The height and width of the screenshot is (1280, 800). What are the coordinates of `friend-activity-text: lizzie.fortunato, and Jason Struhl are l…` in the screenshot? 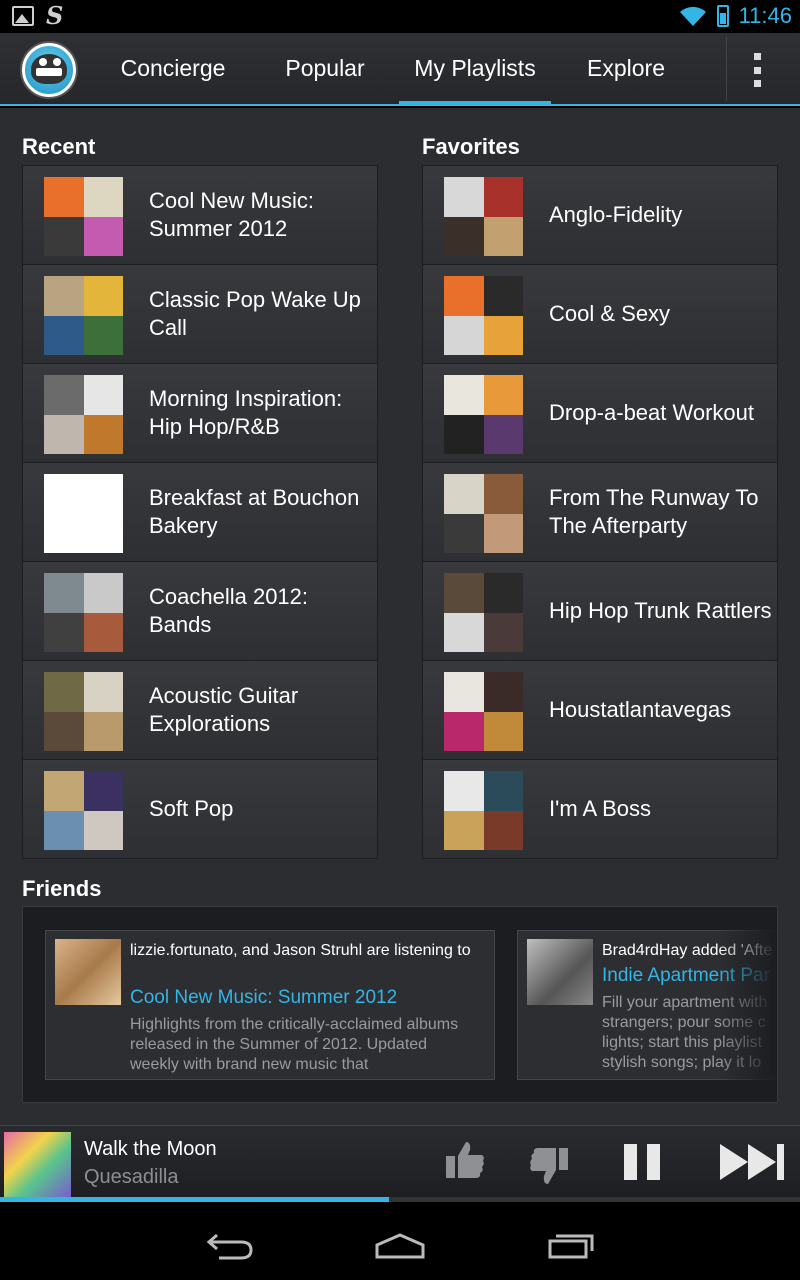 It's located at (300, 950).